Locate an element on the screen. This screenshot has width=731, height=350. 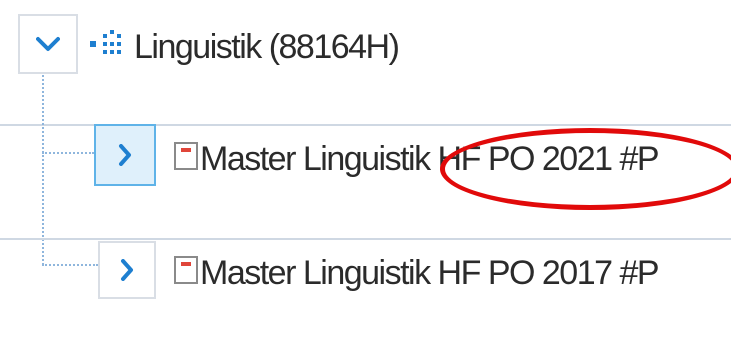
row-divider is located at coordinates (365, 239).